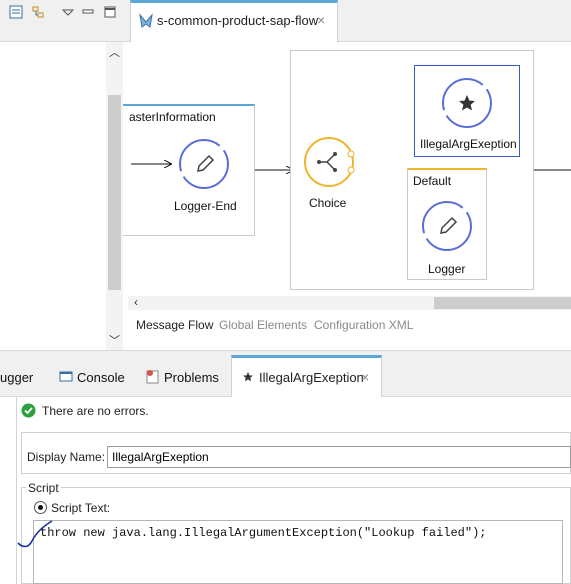  I want to click on script-text-radio, so click(40, 507).